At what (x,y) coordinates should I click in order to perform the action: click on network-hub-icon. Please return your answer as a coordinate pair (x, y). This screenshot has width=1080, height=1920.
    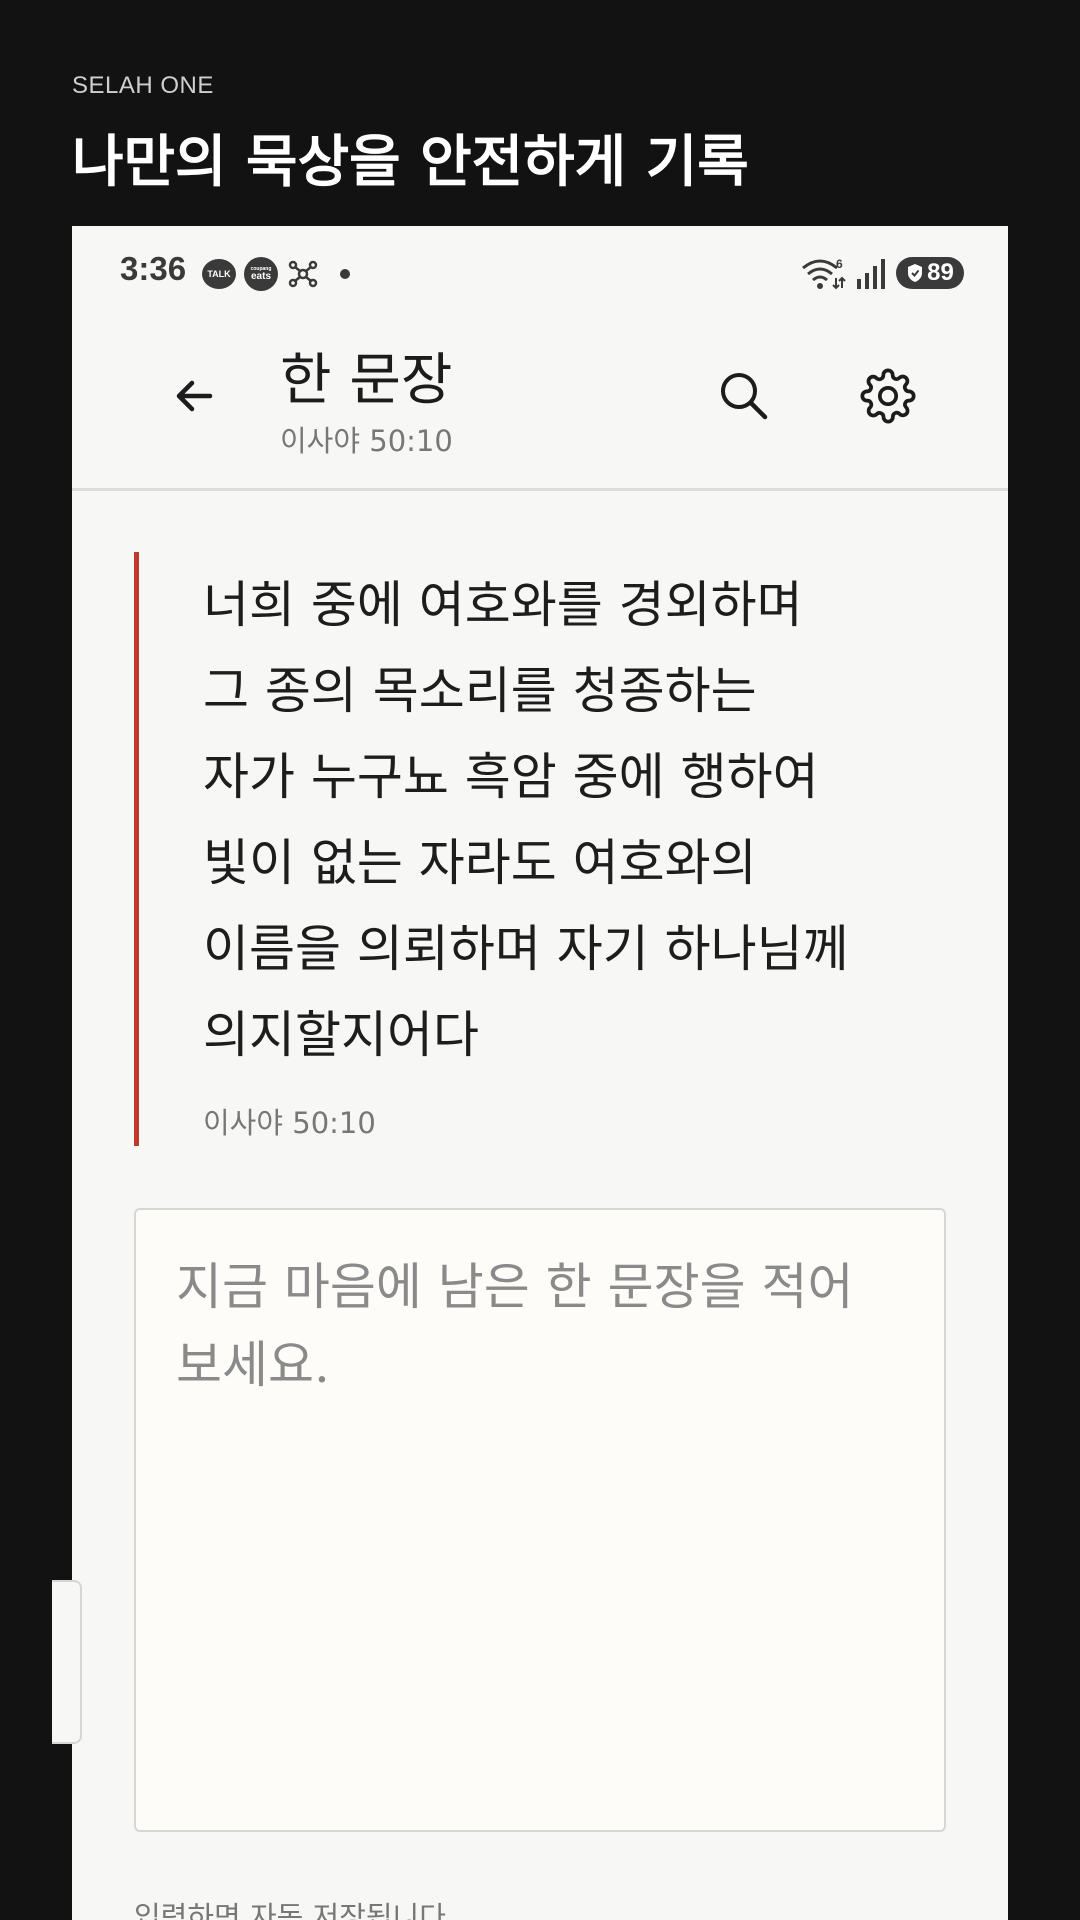
    Looking at the image, I should click on (303, 274).